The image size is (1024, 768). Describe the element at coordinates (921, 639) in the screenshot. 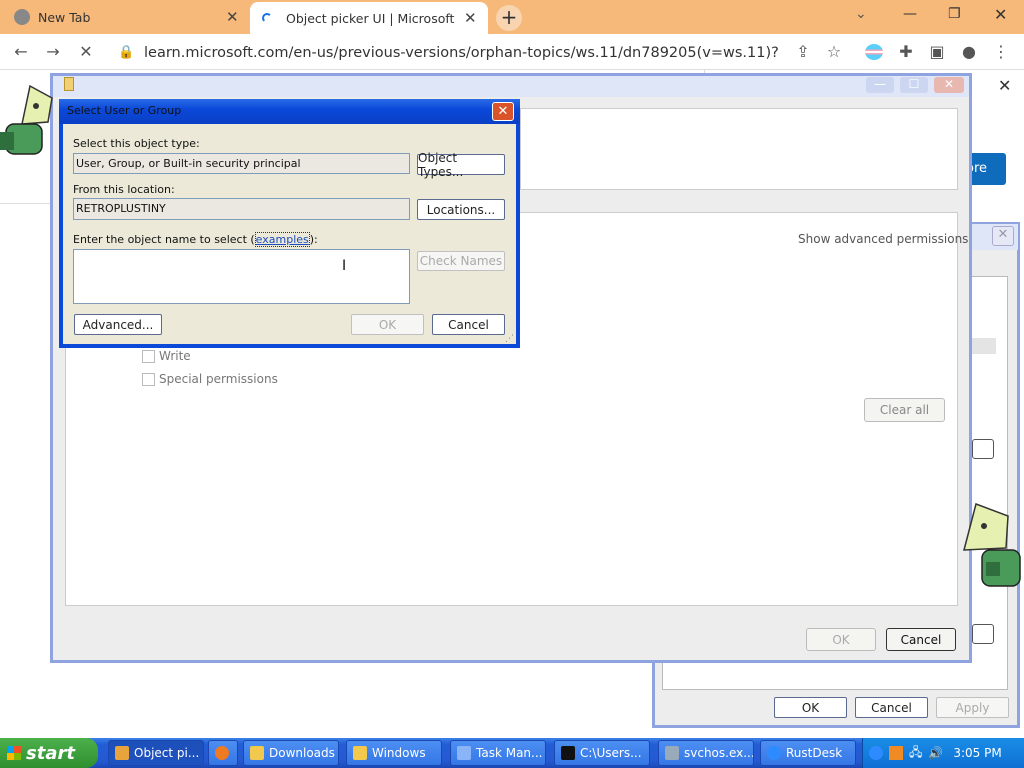

I see `bg-cancel-button: Cancel` at that location.